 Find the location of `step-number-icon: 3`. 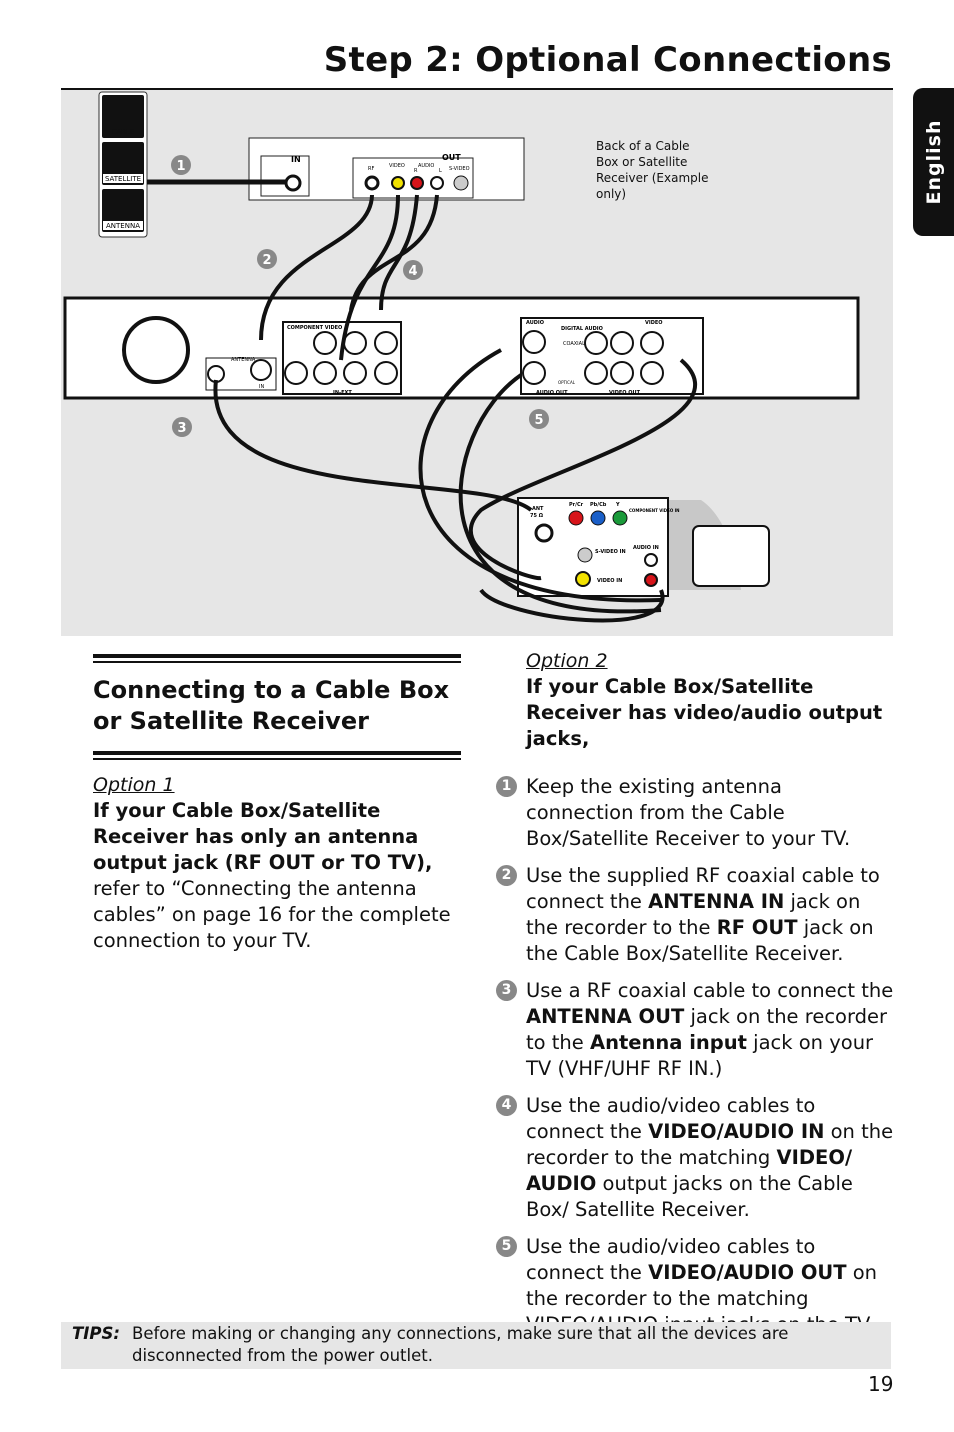

step-number-icon: 3 is located at coordinates (506, 990).